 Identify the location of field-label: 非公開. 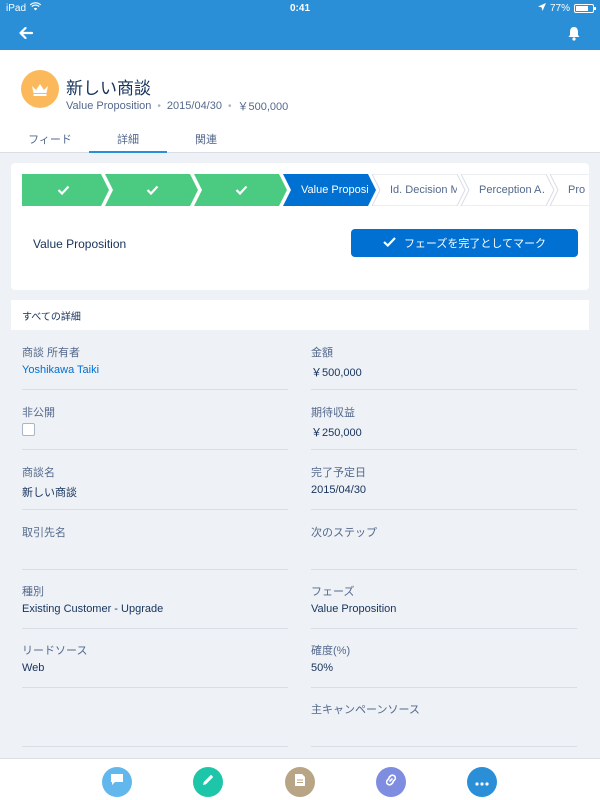
(38, 413).